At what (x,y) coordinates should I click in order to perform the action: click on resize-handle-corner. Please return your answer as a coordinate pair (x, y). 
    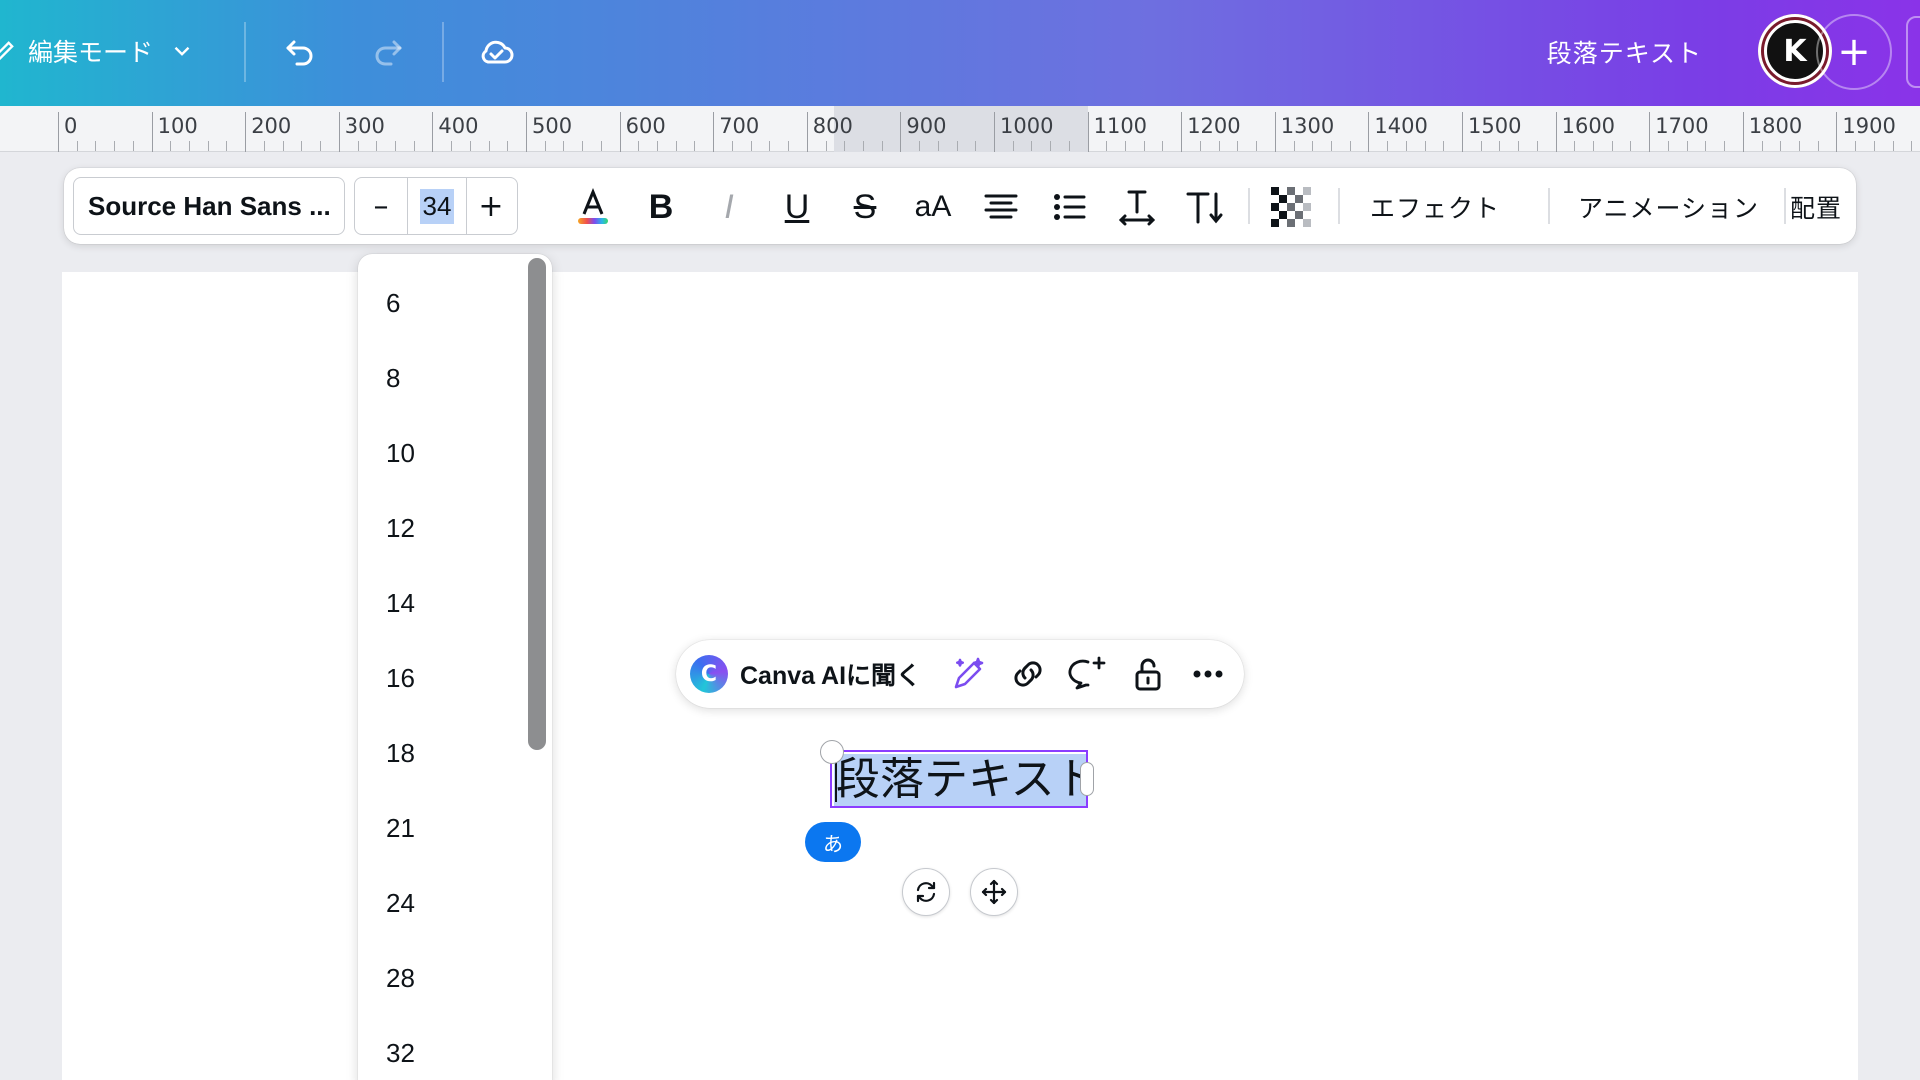
    Looking at the image, I should click on (832, 752).